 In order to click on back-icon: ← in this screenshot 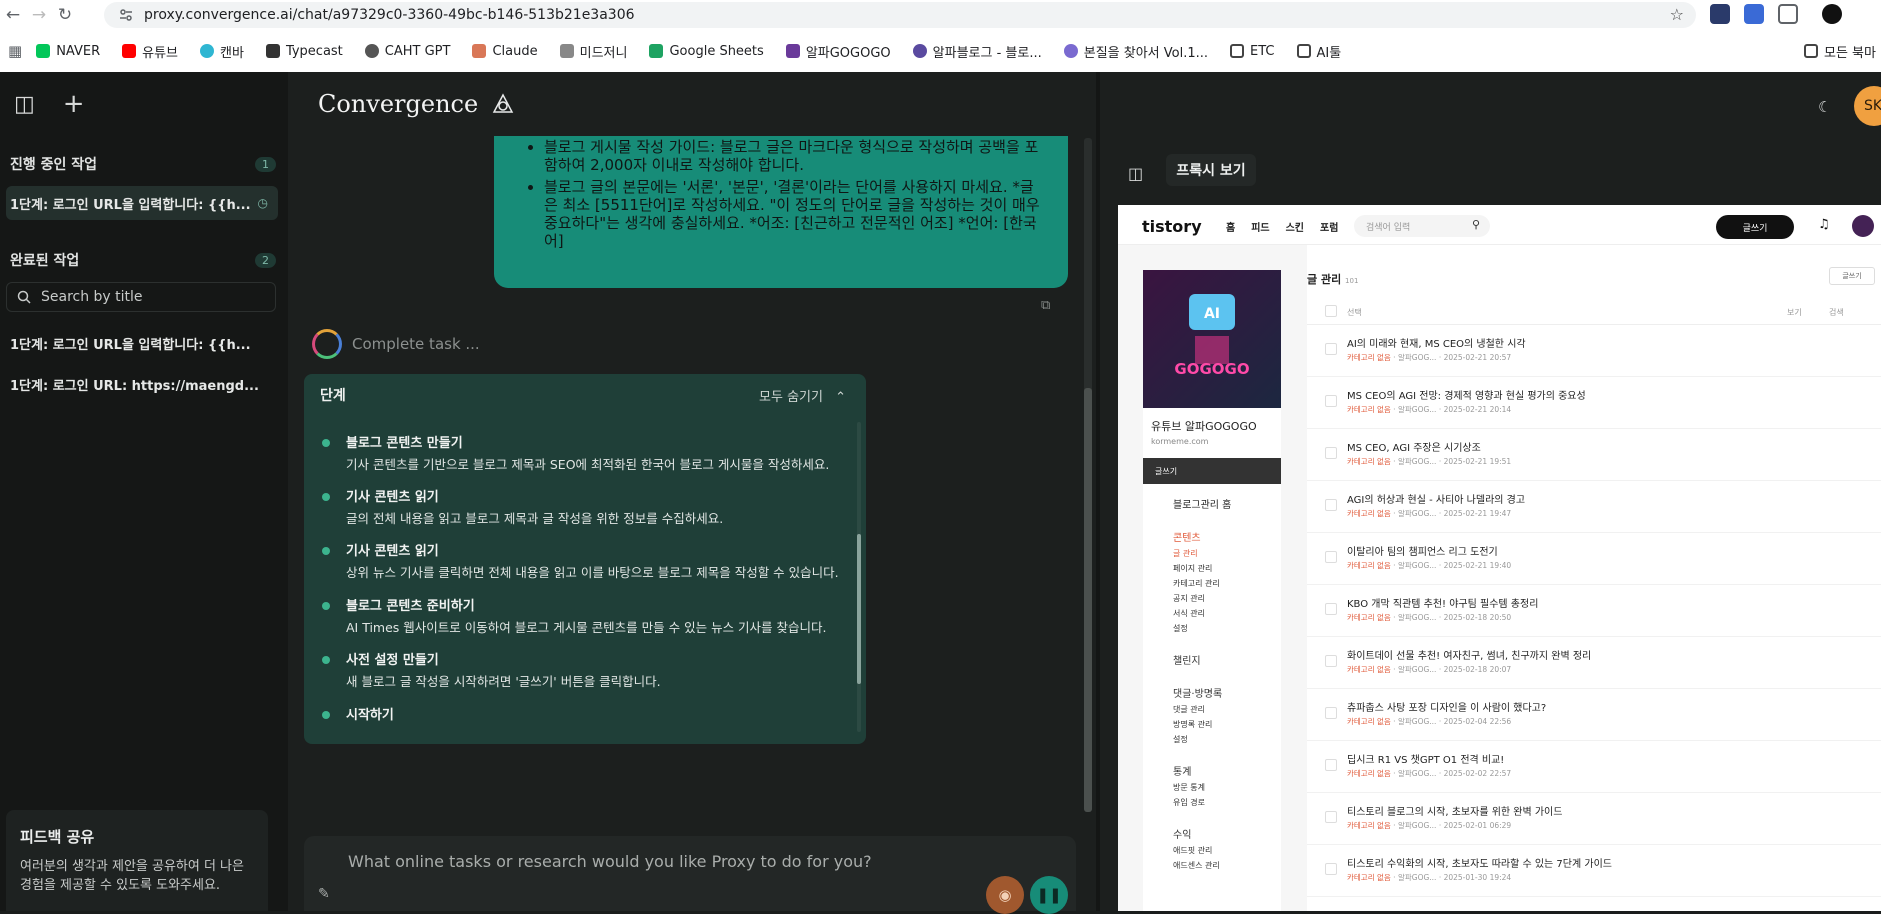, I will do `click(13, 15)`.